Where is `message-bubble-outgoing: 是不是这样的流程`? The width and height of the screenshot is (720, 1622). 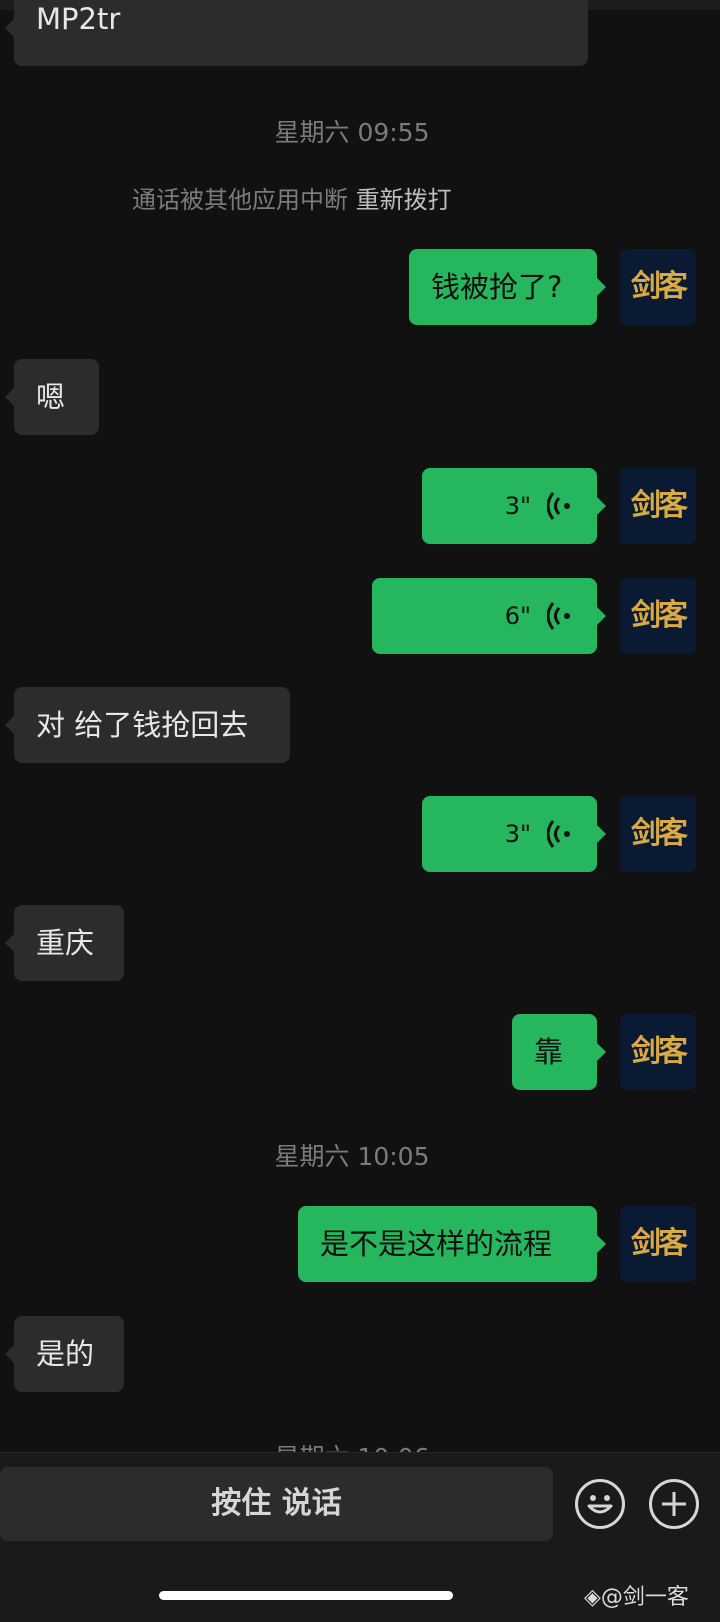 message-bubble-outgoing: 是不是这样的流程 is located at coordinates (452, 1244).